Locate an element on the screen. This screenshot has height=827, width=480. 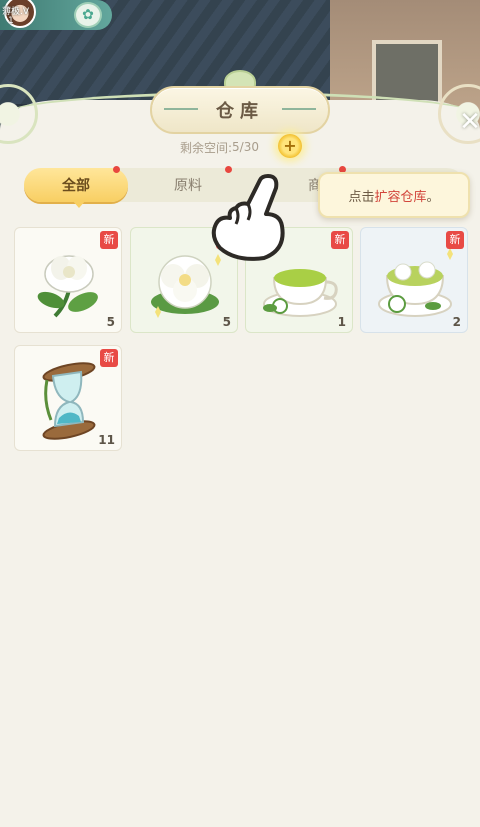
tab-label: 原料 is located at coordinates (188, 186).